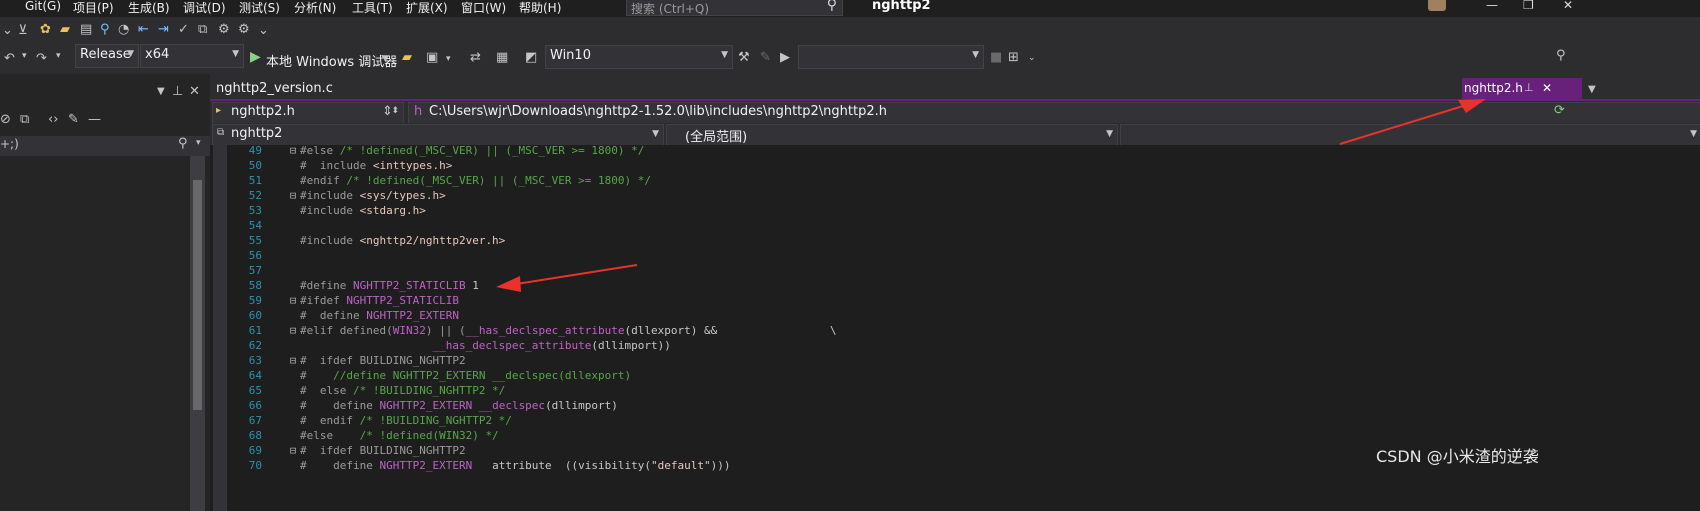 The width and height of the screenshot is (1700, 511). I want to click on live-share-icon: ⚲, so click(1561, 55).